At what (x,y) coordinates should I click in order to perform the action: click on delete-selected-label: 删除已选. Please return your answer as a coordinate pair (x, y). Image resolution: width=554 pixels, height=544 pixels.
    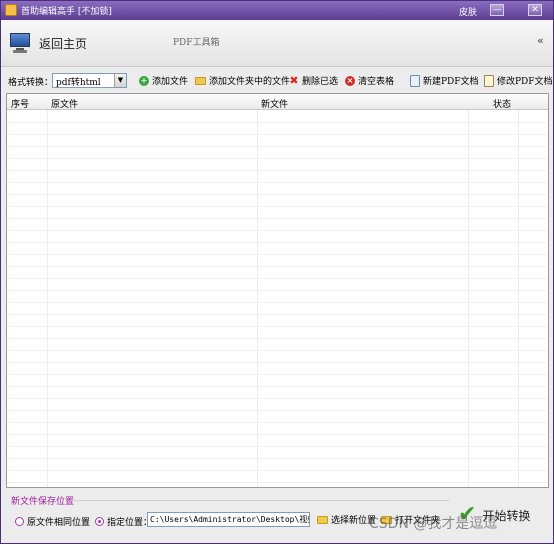
    Looking at the image, I should click on (320, 82).